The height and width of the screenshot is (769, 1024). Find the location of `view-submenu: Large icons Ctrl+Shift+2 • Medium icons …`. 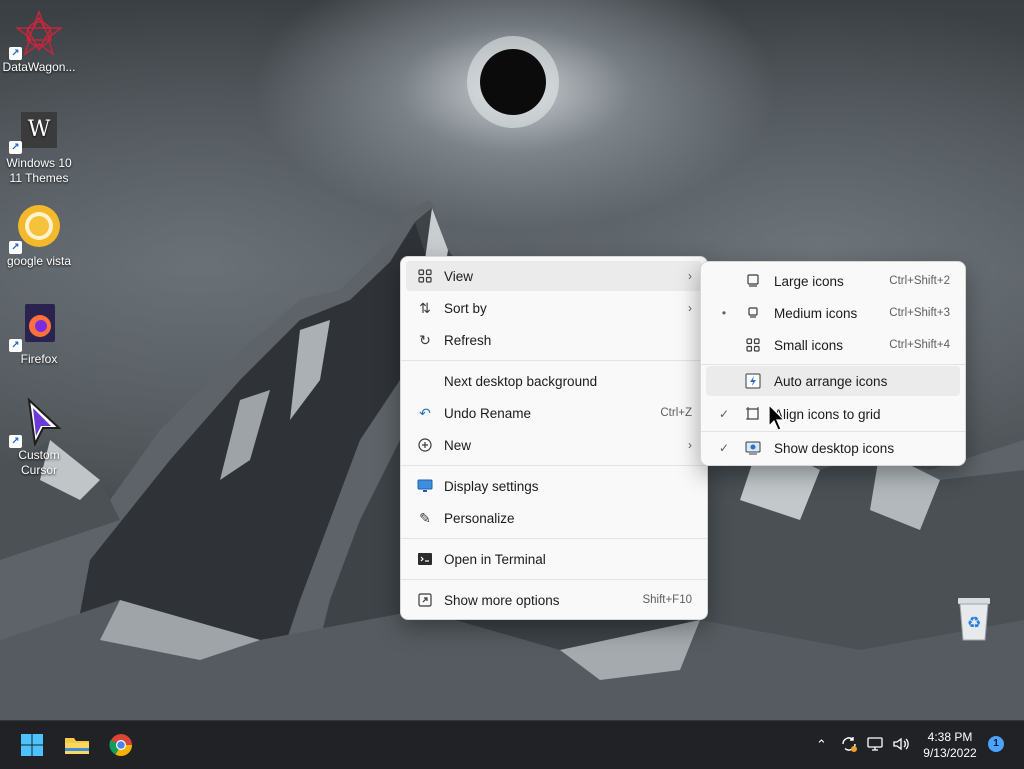

view-submenu: Large icons Ctrl+Shift+2 • Medium icons … is located at coordinates (833, 363).